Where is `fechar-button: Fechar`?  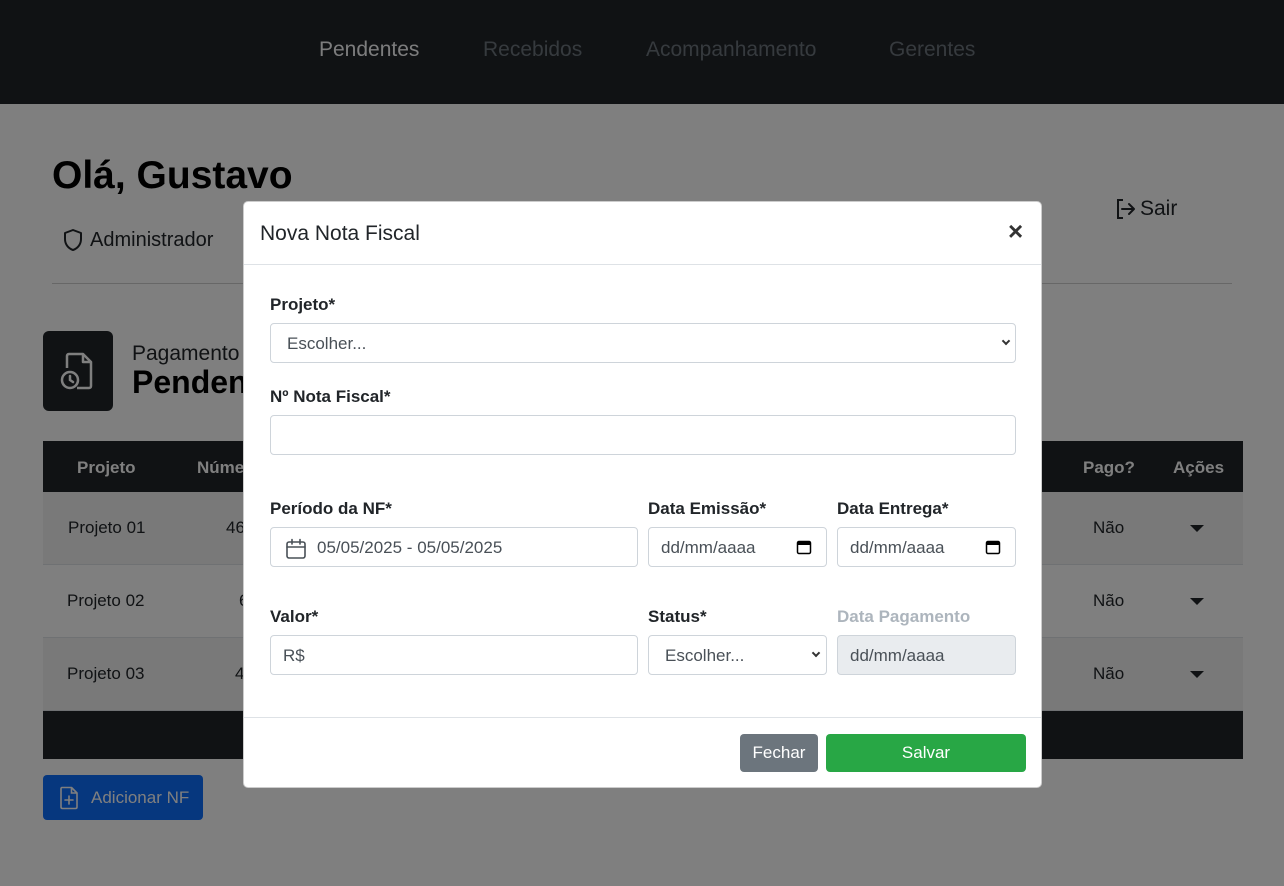 fechar-button: Fechar is located at coordinates (779, 753).